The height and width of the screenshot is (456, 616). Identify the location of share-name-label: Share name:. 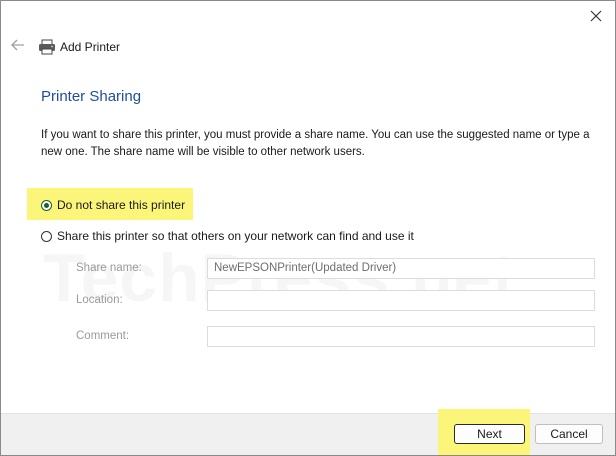
(109, 268).